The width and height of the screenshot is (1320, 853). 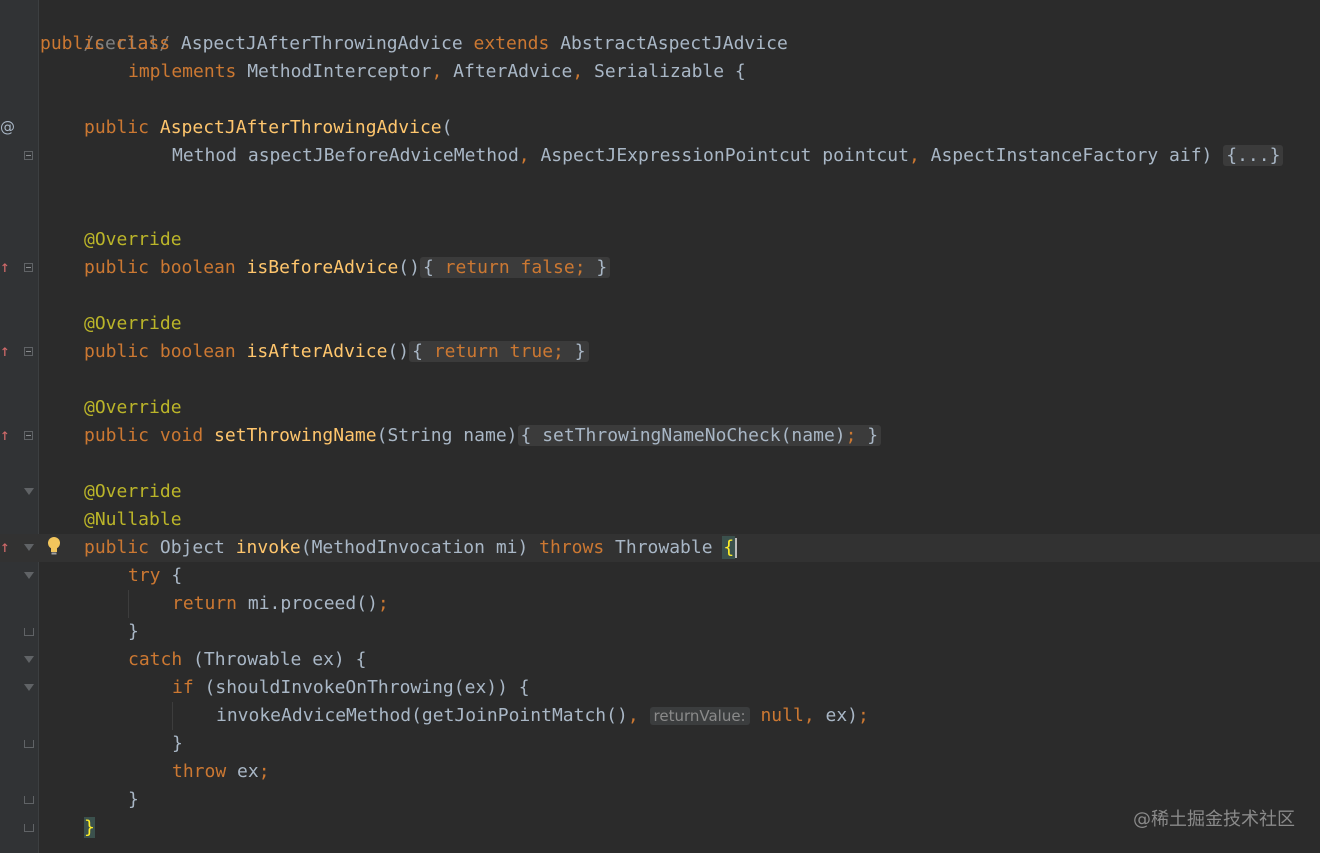 I want to click on code-line: throw ex;, so click(x=221, y=772).